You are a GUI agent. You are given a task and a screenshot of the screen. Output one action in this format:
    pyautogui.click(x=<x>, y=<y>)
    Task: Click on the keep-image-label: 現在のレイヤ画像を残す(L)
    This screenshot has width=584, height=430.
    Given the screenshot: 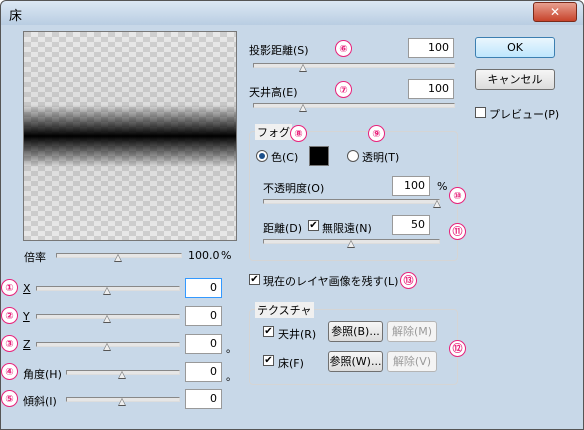 What is the action you would take?
    pyautogui.click(x=330, y=281)
    